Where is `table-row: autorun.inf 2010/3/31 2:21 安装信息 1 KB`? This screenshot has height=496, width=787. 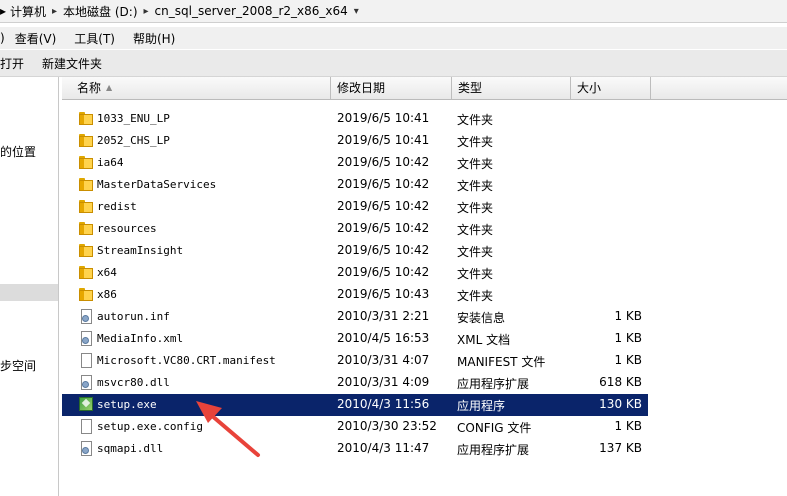 table-row: autorun.inf 2010/3/31 2:21 安装信息 1 KB is located at coordinates (355, 317).